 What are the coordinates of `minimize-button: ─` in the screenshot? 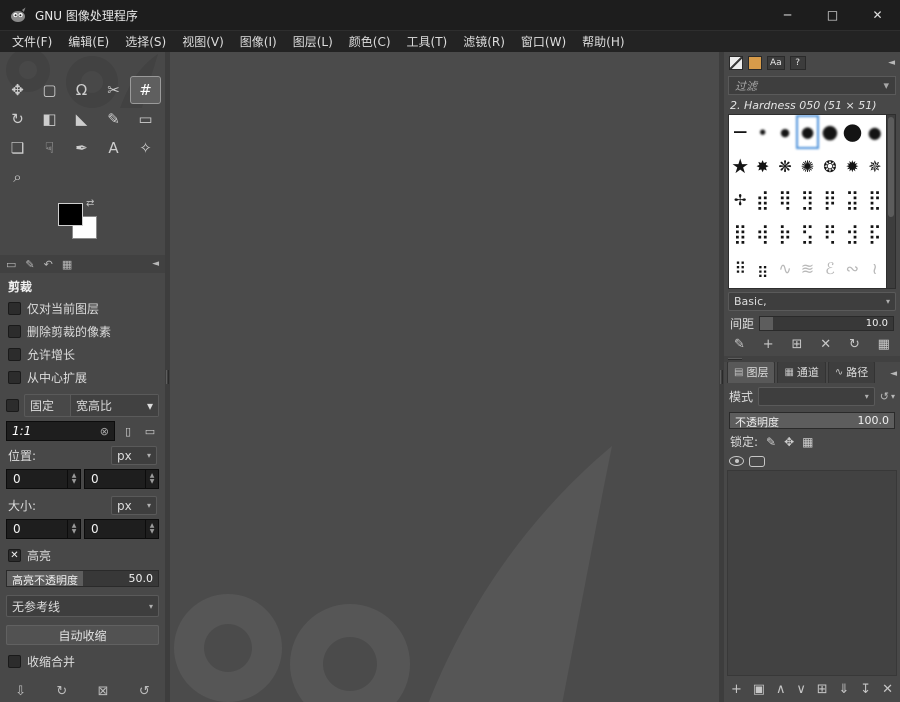 It's located at (787, 15).